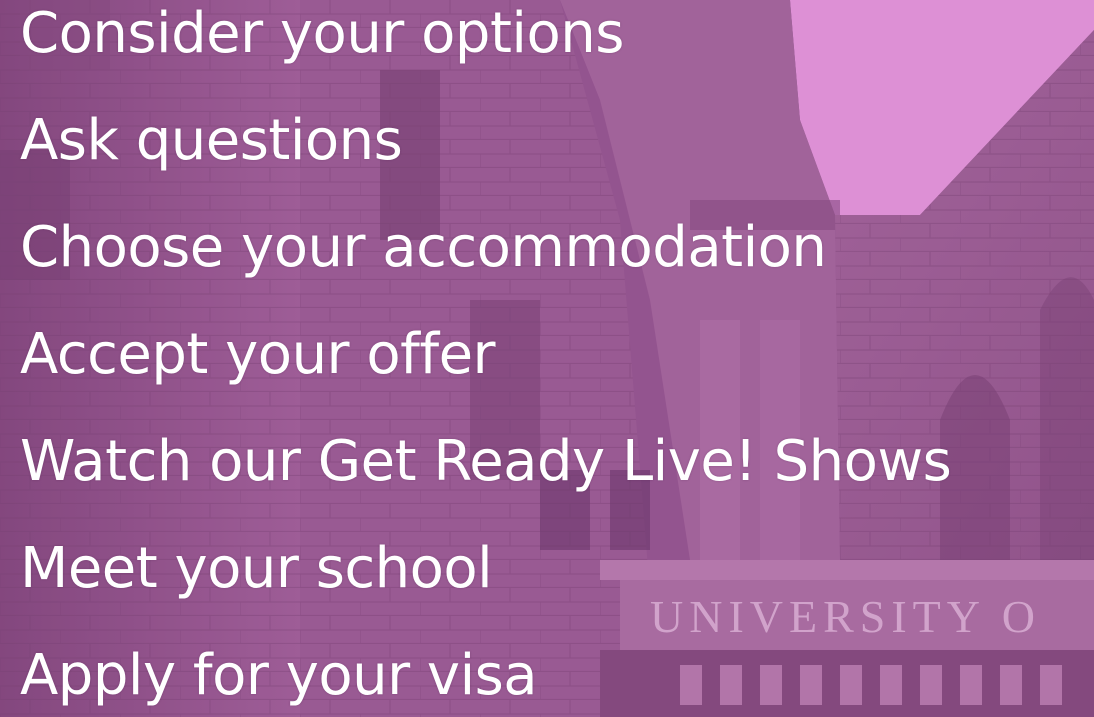 The image size is (1094, 717). I want to click on step-ask-questions: Ask questions, so click(211, 140).